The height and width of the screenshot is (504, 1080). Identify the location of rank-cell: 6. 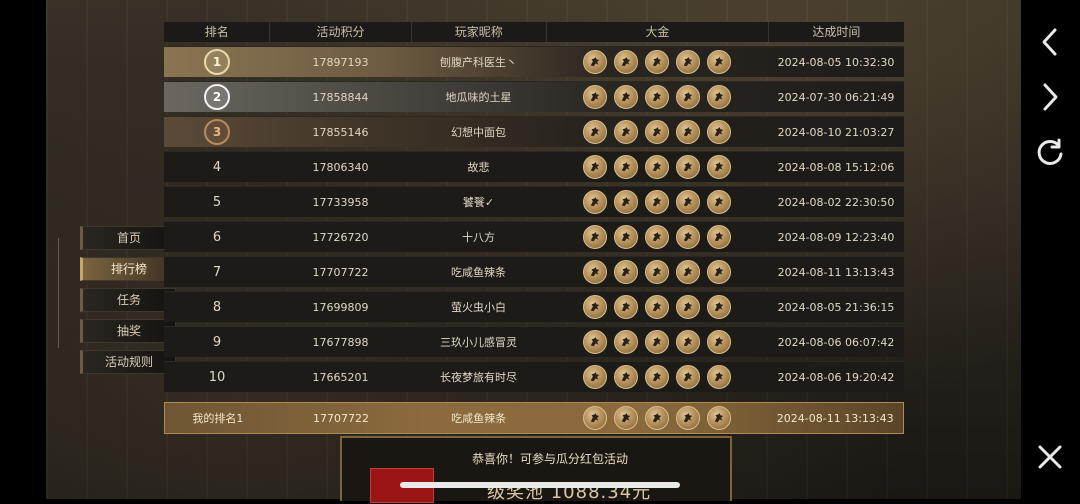
(217, 237).